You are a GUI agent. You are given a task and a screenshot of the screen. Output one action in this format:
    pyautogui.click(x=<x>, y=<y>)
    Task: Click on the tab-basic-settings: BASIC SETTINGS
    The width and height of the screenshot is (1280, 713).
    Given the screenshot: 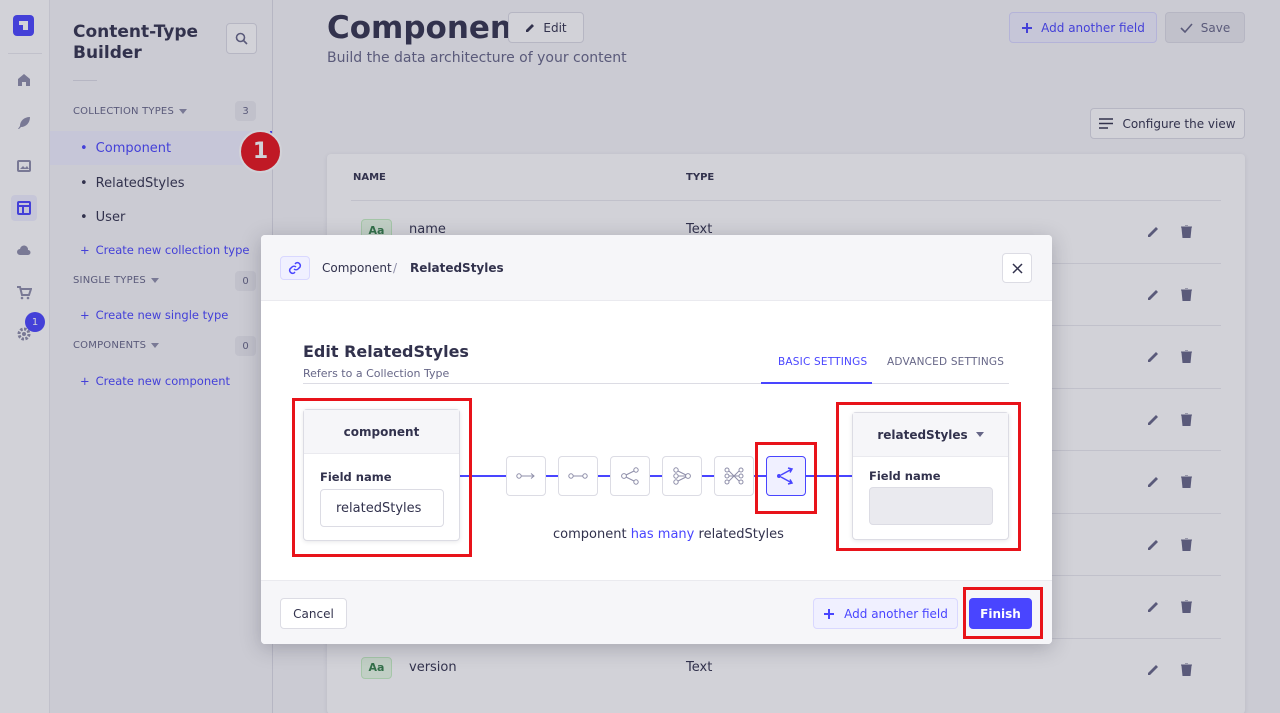 What is the action you would take?
    pyautogui.click(x=822, y=362)
    